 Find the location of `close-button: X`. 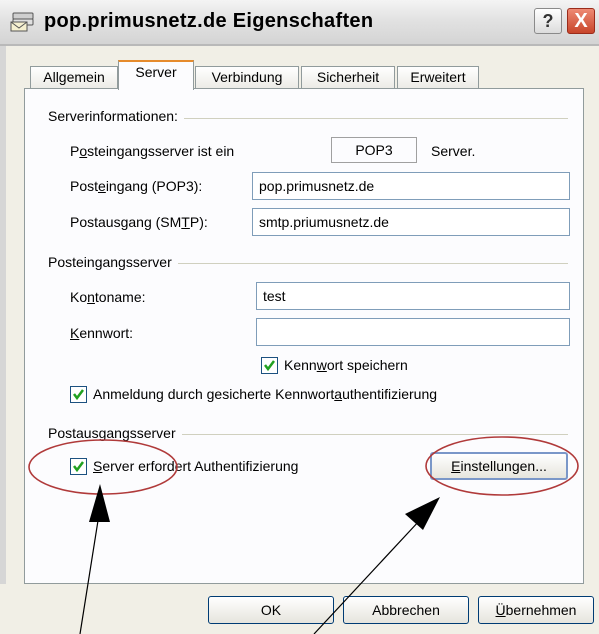

close-button: X is located at coordinates (581, 21).